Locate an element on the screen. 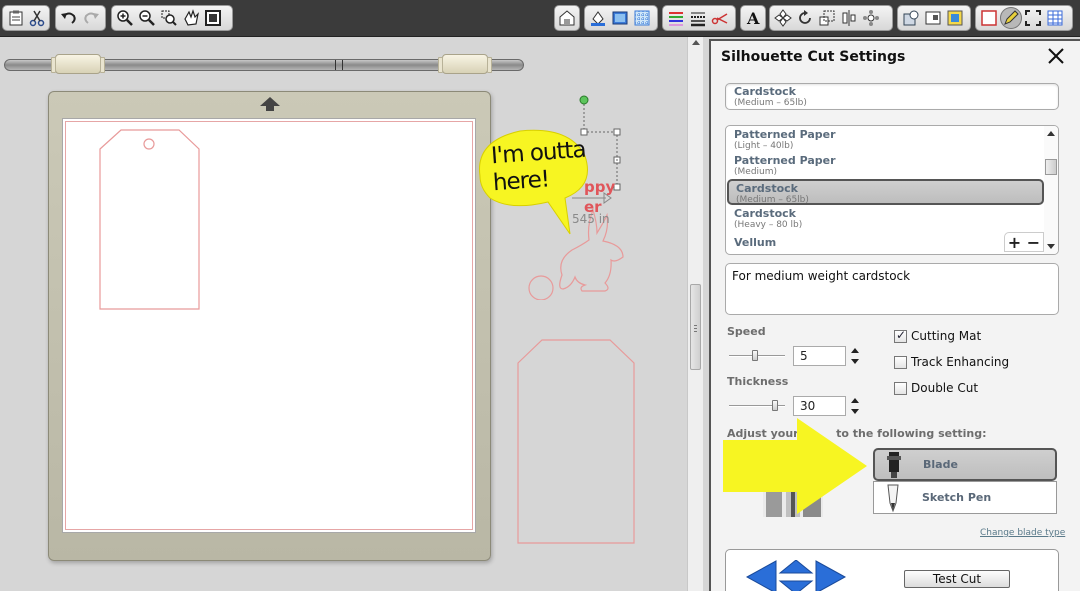  material-item-selected: Cardstock (Medium – 65lb) is located at coordinates (885, 192).